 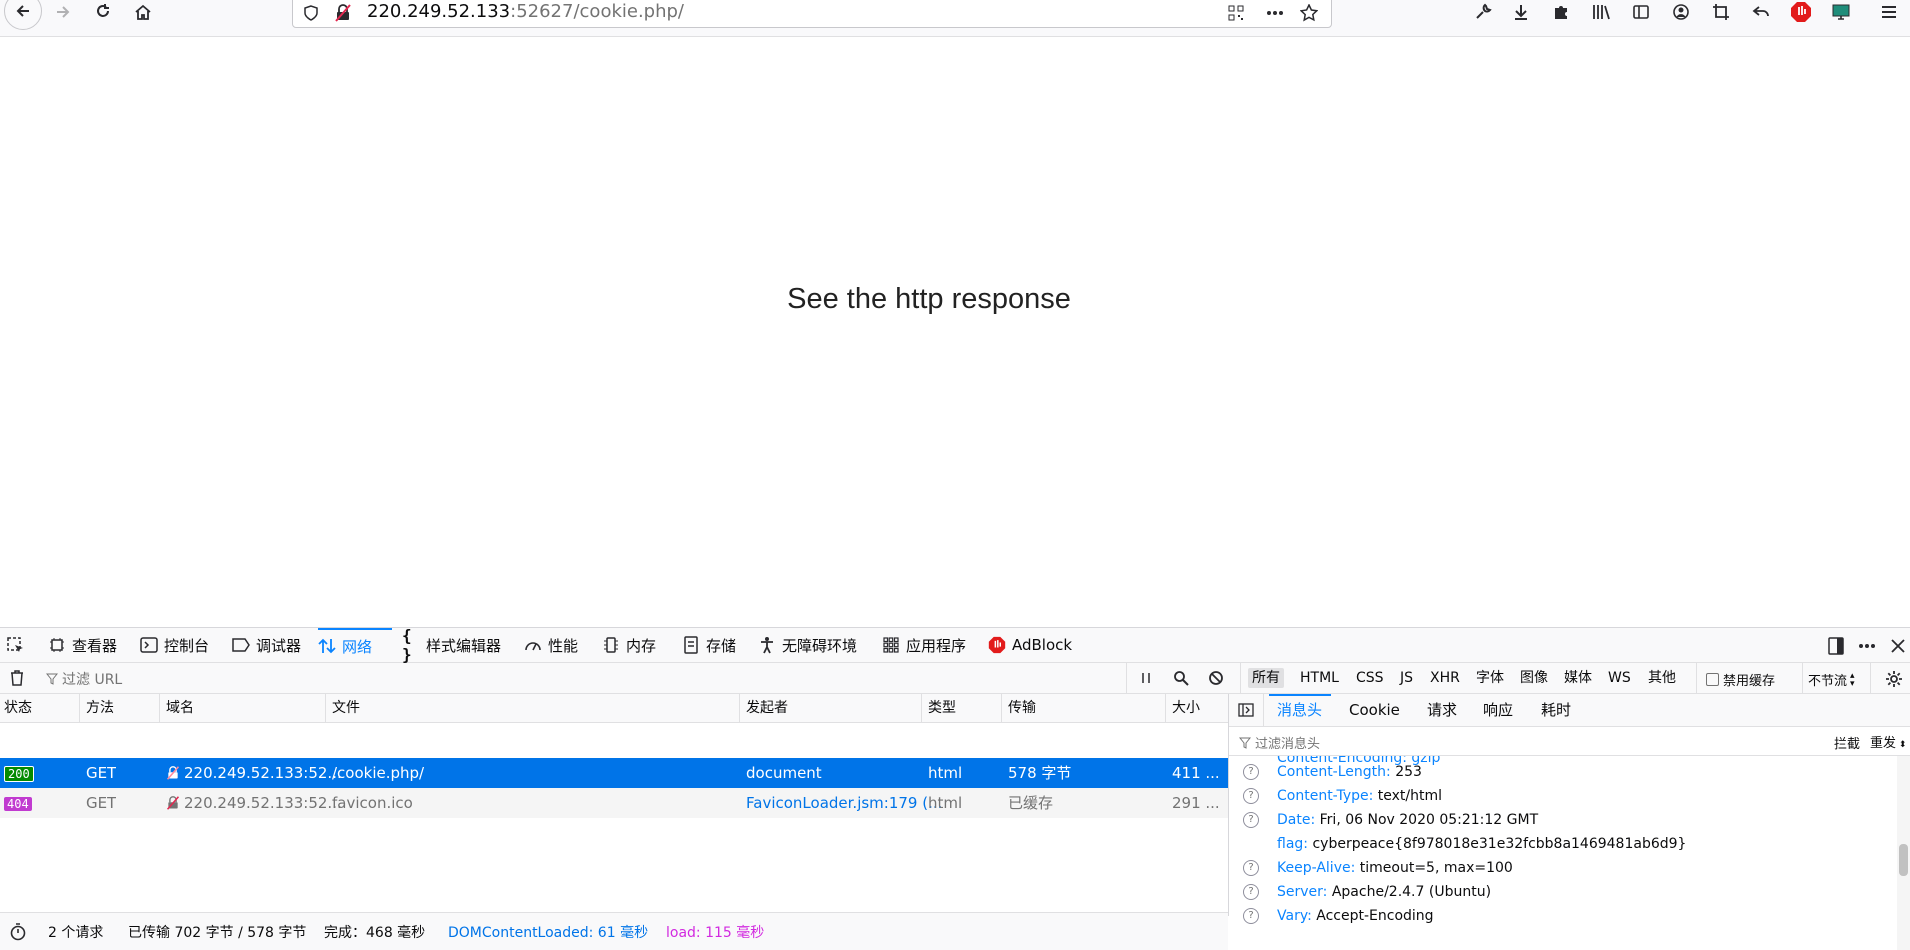 I want to click on filter-type-ws: WS, so click(x=1619, y=678).